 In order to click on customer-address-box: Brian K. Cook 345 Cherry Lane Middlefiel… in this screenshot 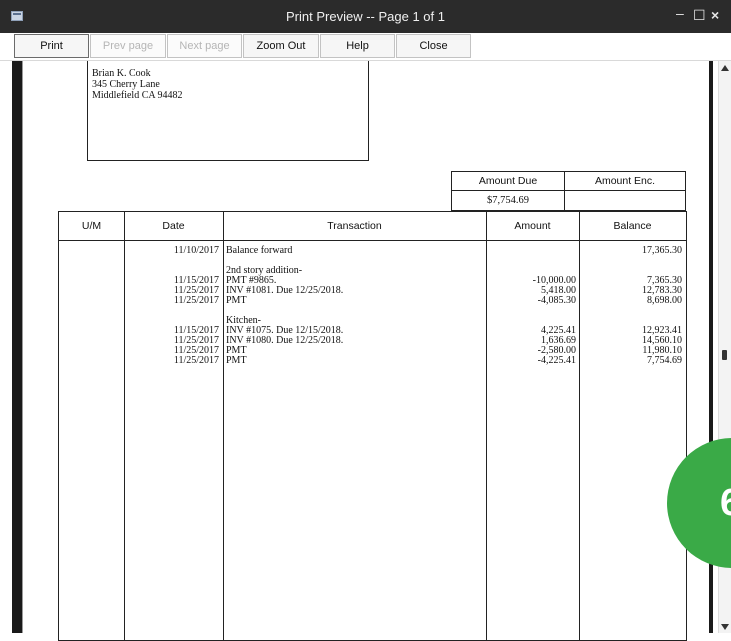, I will do `click(228, 111)`.